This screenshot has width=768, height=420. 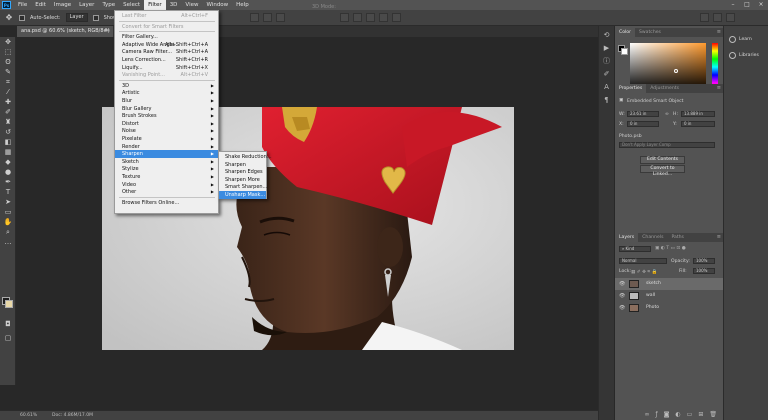 I want to click on tab-layers: Layers, so click(x=627, y=237).